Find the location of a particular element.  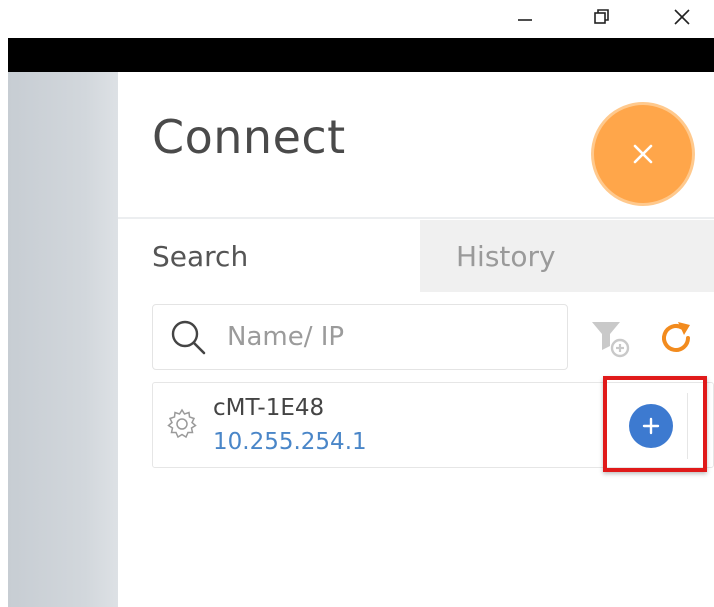

search-box is located at coordinates (360, 337).